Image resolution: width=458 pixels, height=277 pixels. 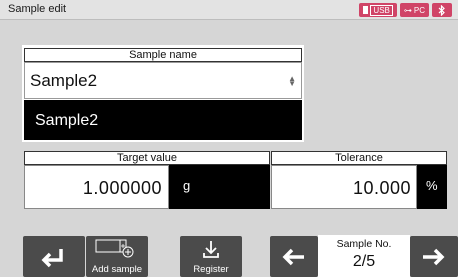 I want to click on spinner-icon: ▲ ▼, so click(x=292, y=81).